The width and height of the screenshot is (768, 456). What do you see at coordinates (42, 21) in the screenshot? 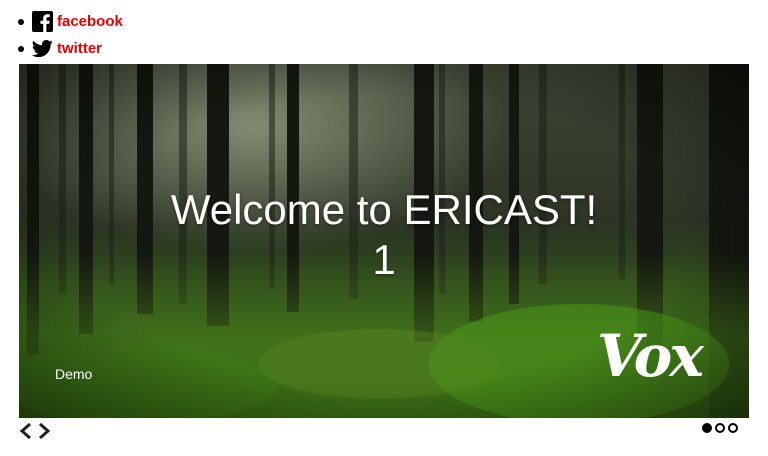
I see `facebook-icon` at bounding box center [42, 21].